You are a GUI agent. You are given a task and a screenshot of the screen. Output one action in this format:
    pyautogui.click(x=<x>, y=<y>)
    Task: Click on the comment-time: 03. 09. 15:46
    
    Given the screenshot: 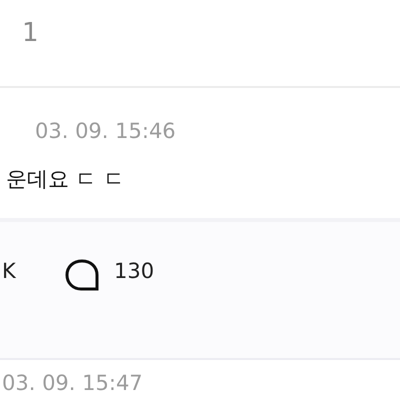 What is the action you would take?
    pyautogui.click(x=105, y=131)
    